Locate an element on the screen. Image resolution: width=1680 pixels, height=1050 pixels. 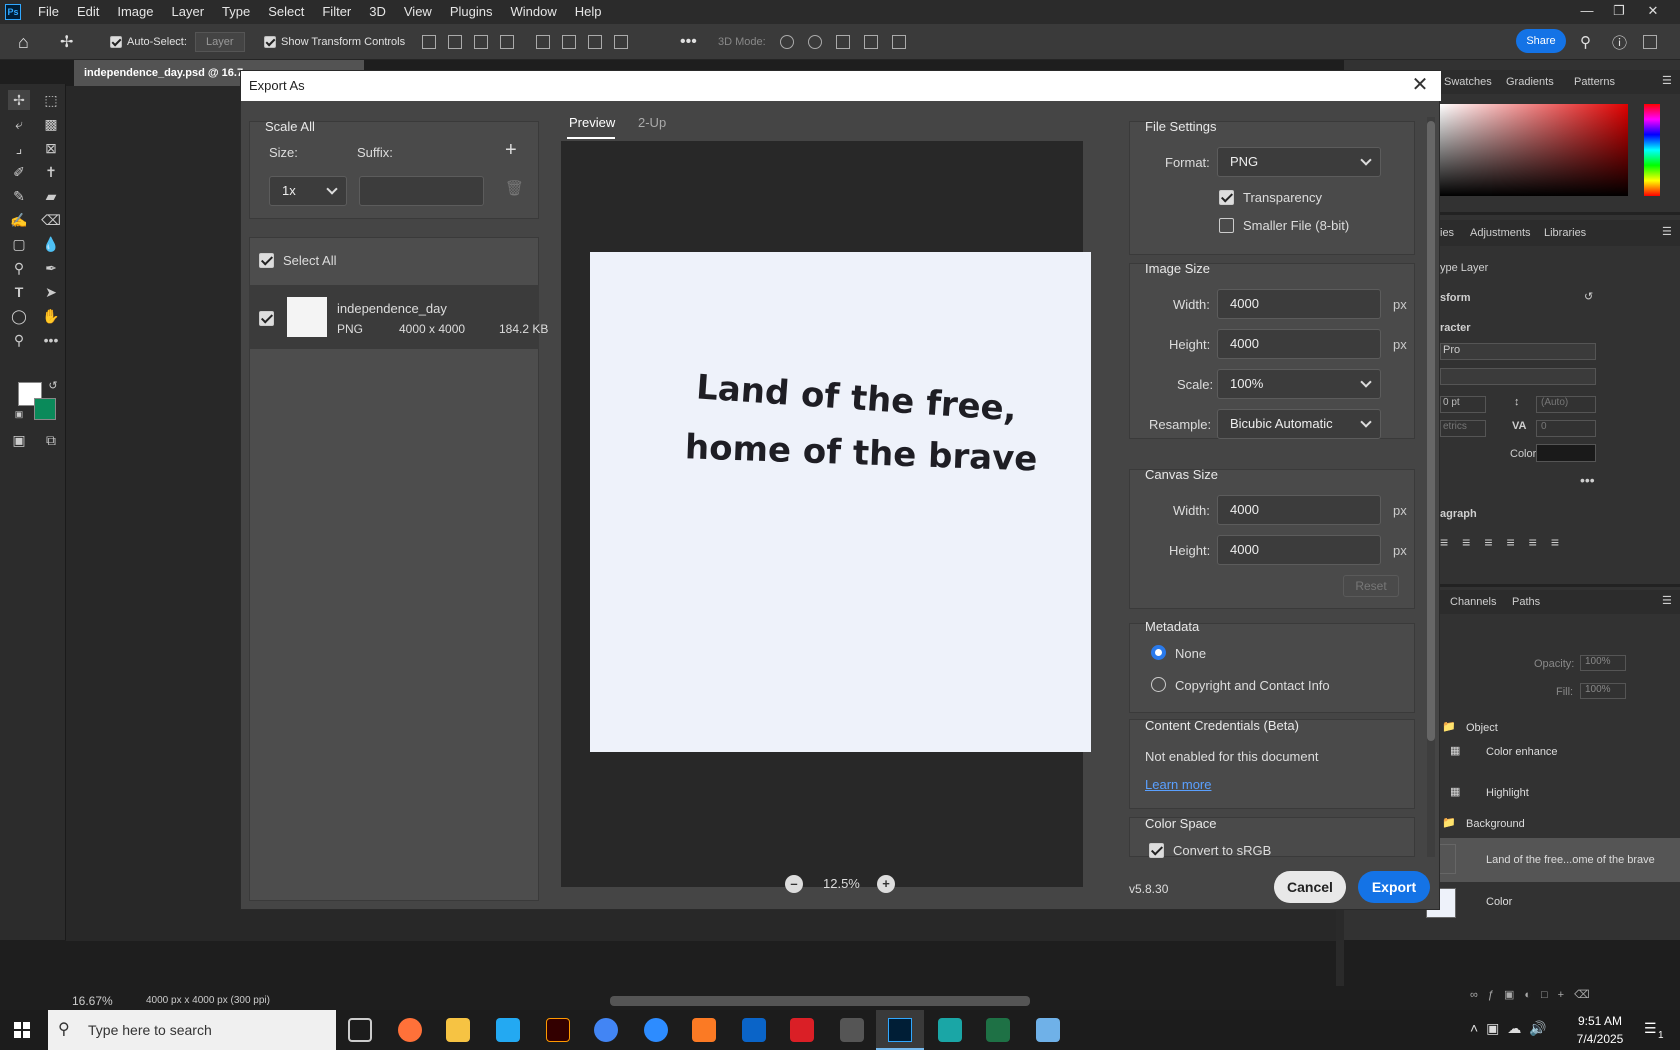
font-style-dropdown is located at coordinates (1518, 376).